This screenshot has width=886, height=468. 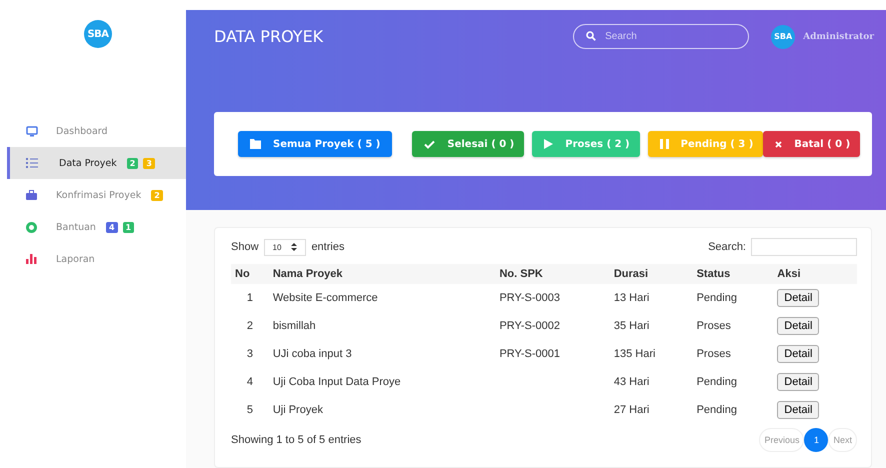 I want to click on sidebar-item: Konfrimasi Proyek 2, so click(x=96, y=195).